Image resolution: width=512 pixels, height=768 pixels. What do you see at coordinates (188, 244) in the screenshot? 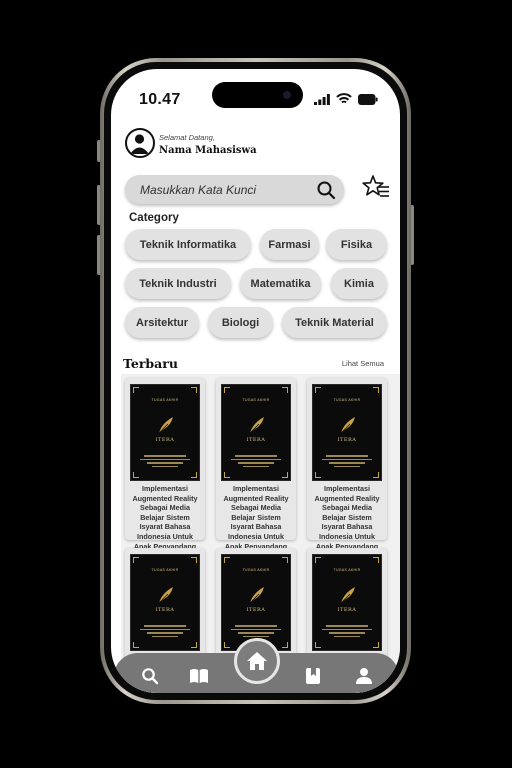
I see `category-chip-teknik-informatika: Teknik Informatika` at bounding box center [188, 244].